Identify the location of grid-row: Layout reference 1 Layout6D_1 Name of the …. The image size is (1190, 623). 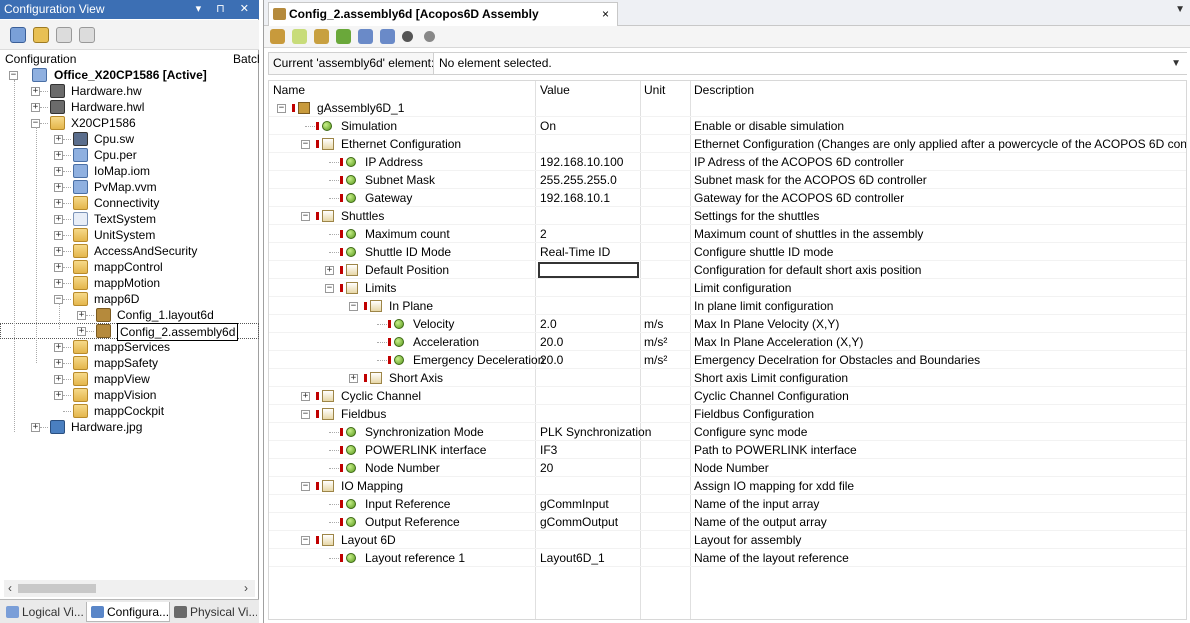
(727, 558).